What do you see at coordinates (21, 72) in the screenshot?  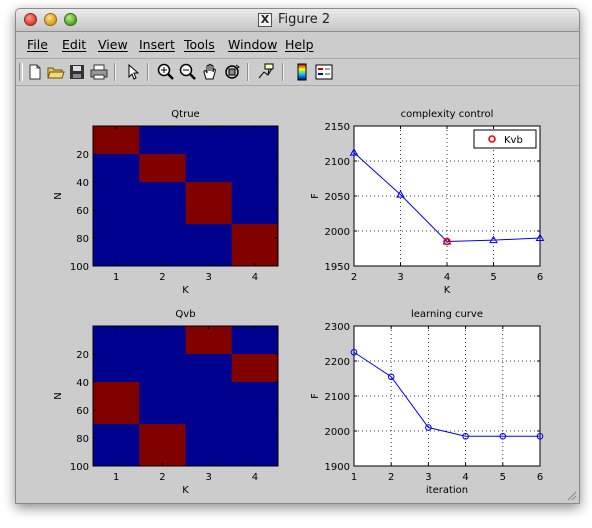 I see `toolbar-grip` at bounding box center [21, 72].